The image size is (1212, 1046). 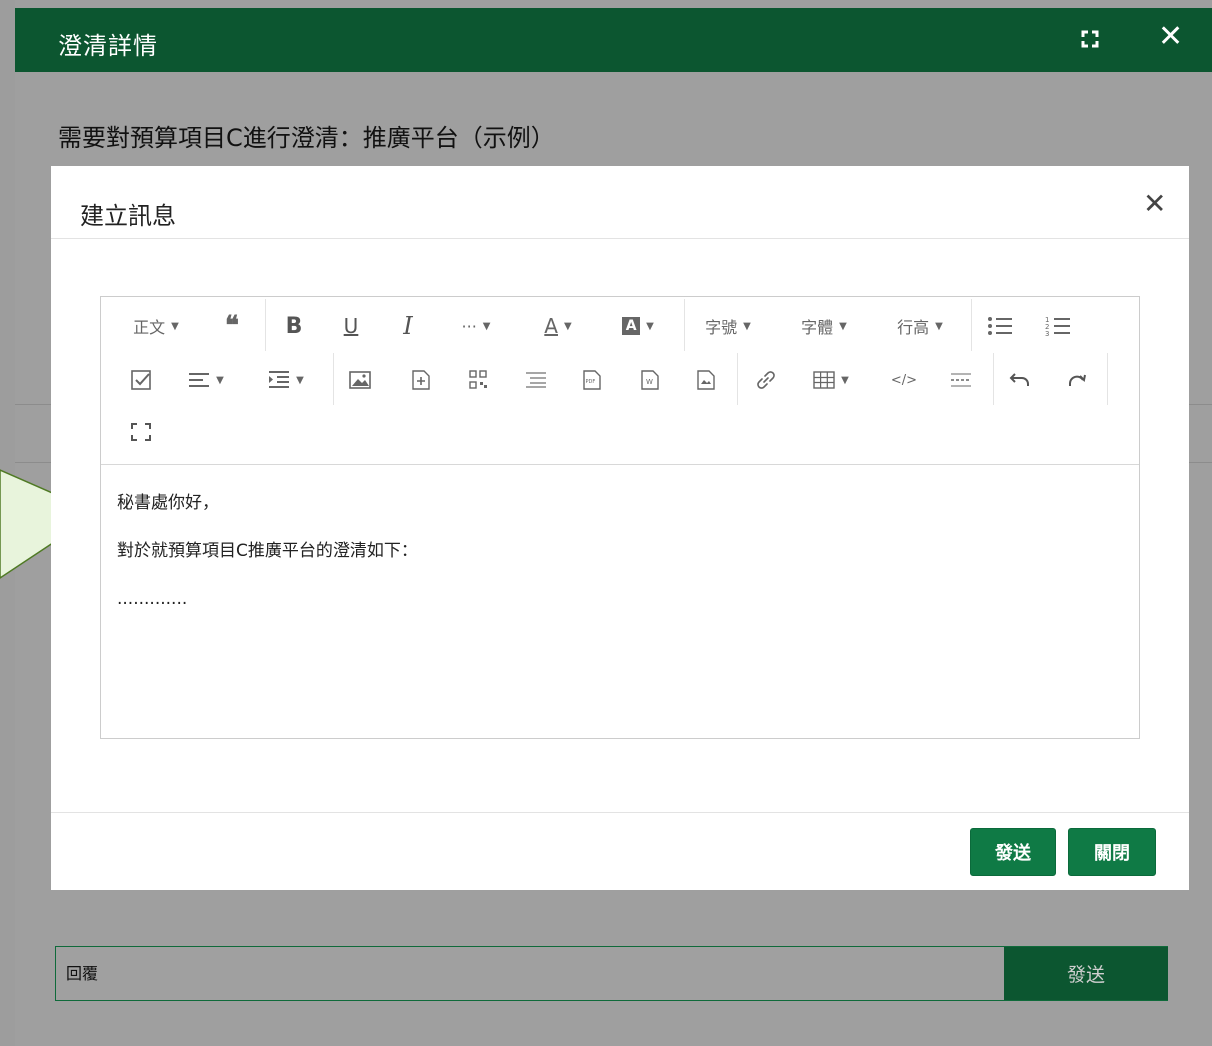 I want to click on font-size-dropdown: 字號 ▼, so click(x=728, y=326).